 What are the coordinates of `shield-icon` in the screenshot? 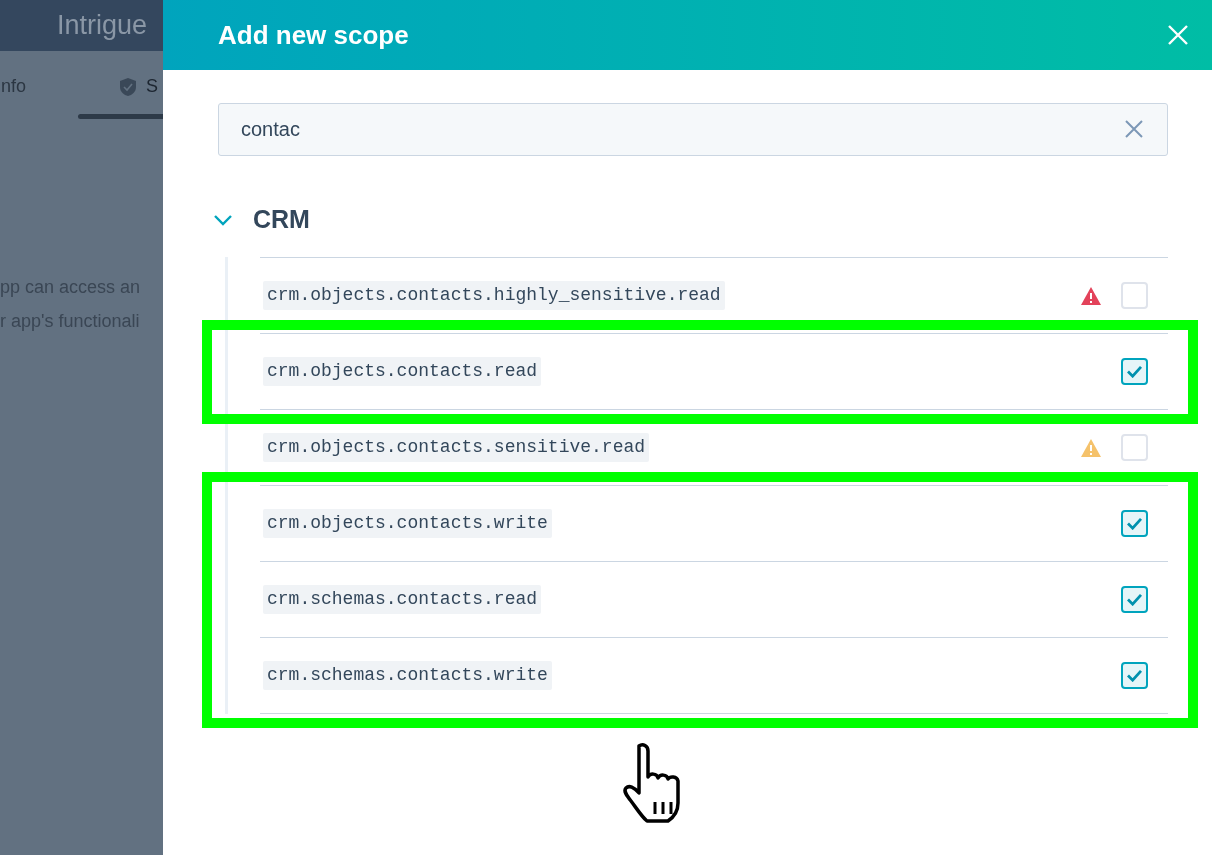 It's located at (128, 86).